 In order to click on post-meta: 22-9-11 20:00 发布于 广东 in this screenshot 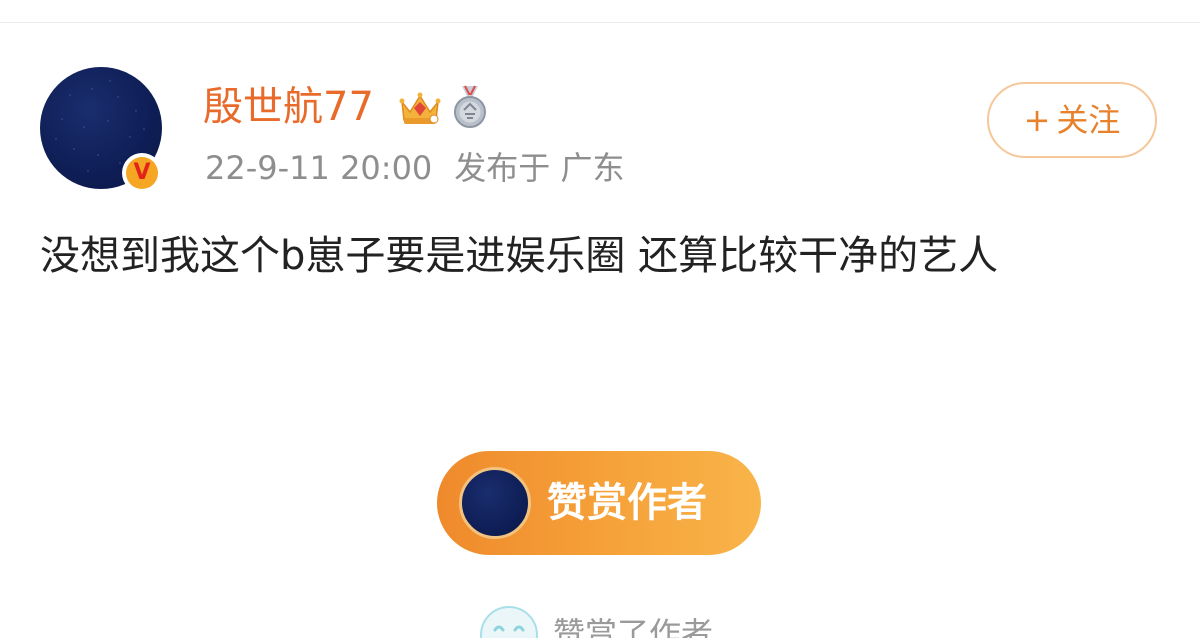, I will do `click(414, 168)`.